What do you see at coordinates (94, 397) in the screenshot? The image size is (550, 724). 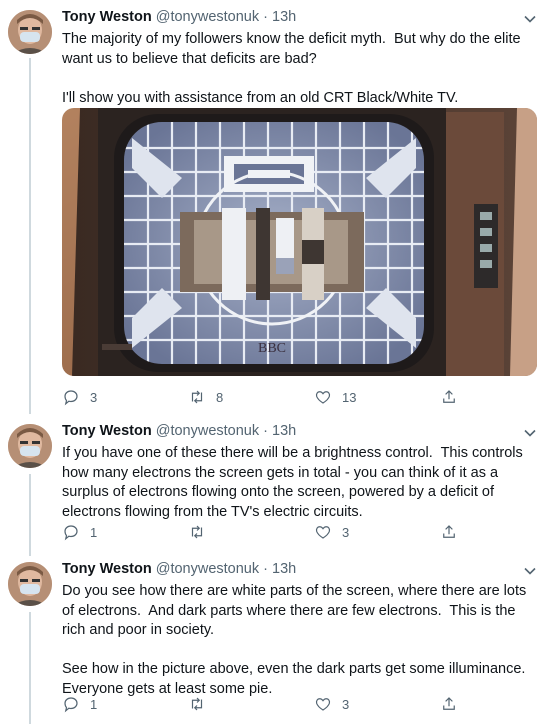 I see `reply-count: 3` at bounding box center [94, 397].